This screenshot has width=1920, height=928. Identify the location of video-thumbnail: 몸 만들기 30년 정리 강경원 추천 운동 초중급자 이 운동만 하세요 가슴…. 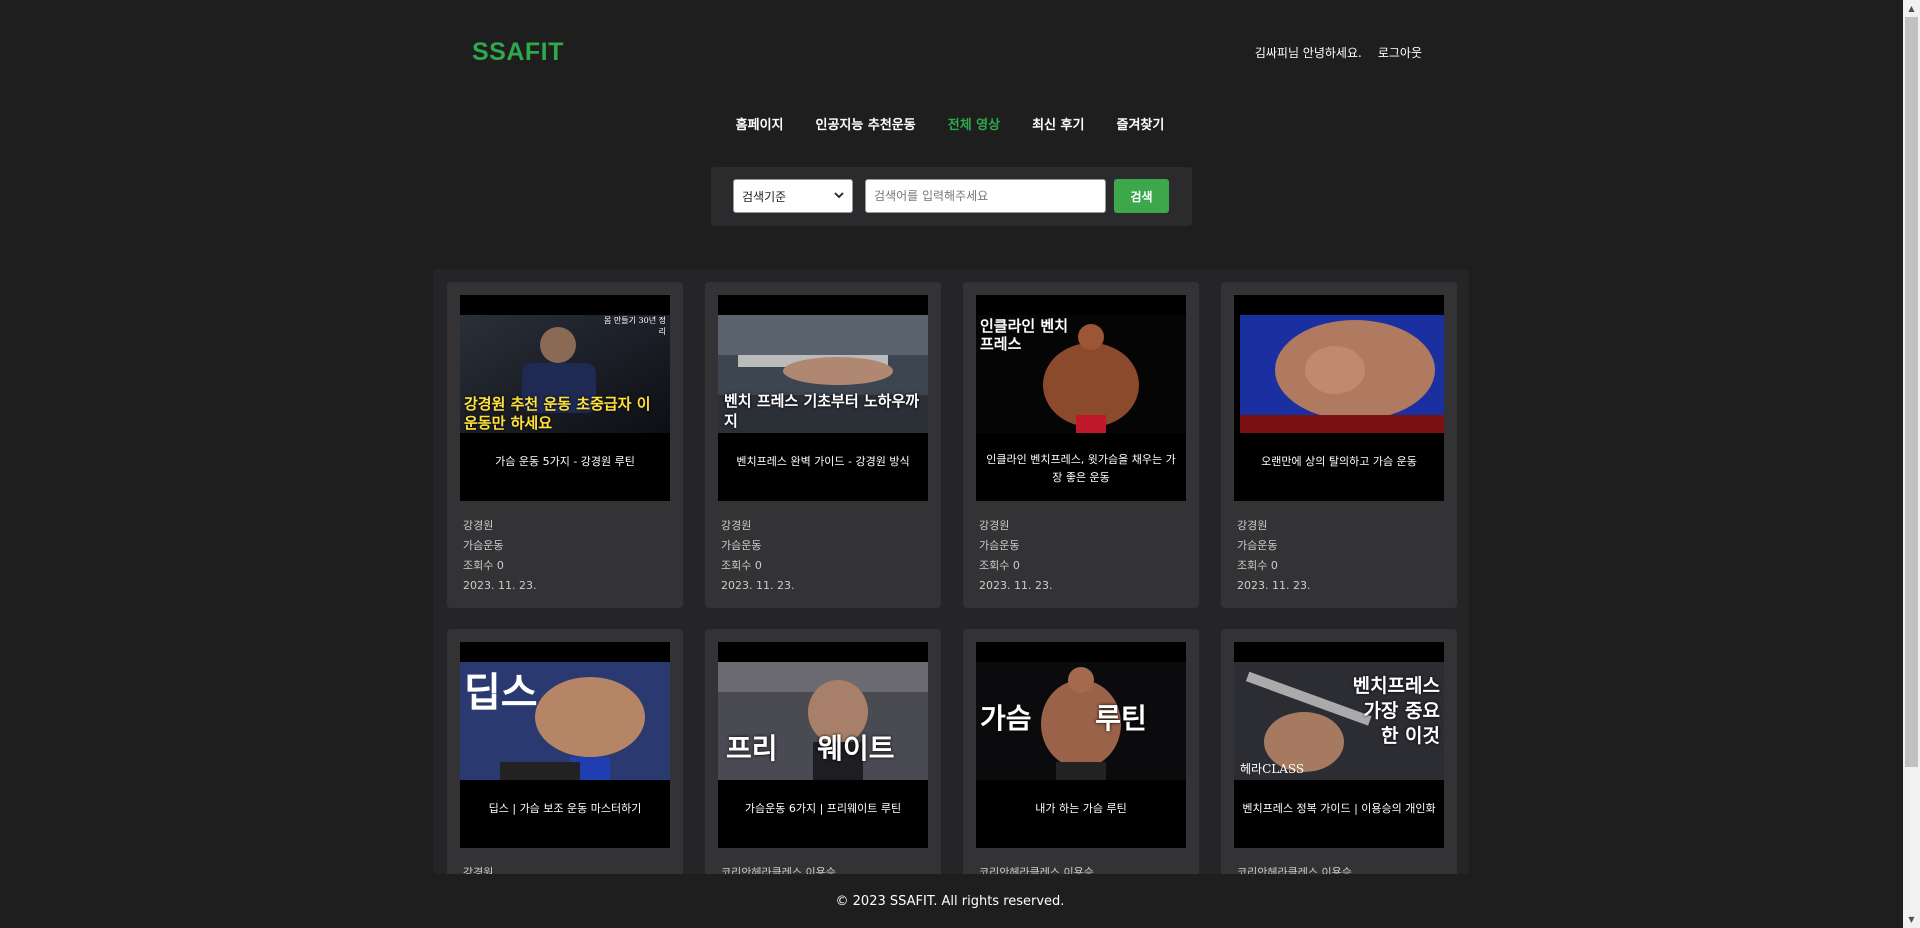
(565, 398).